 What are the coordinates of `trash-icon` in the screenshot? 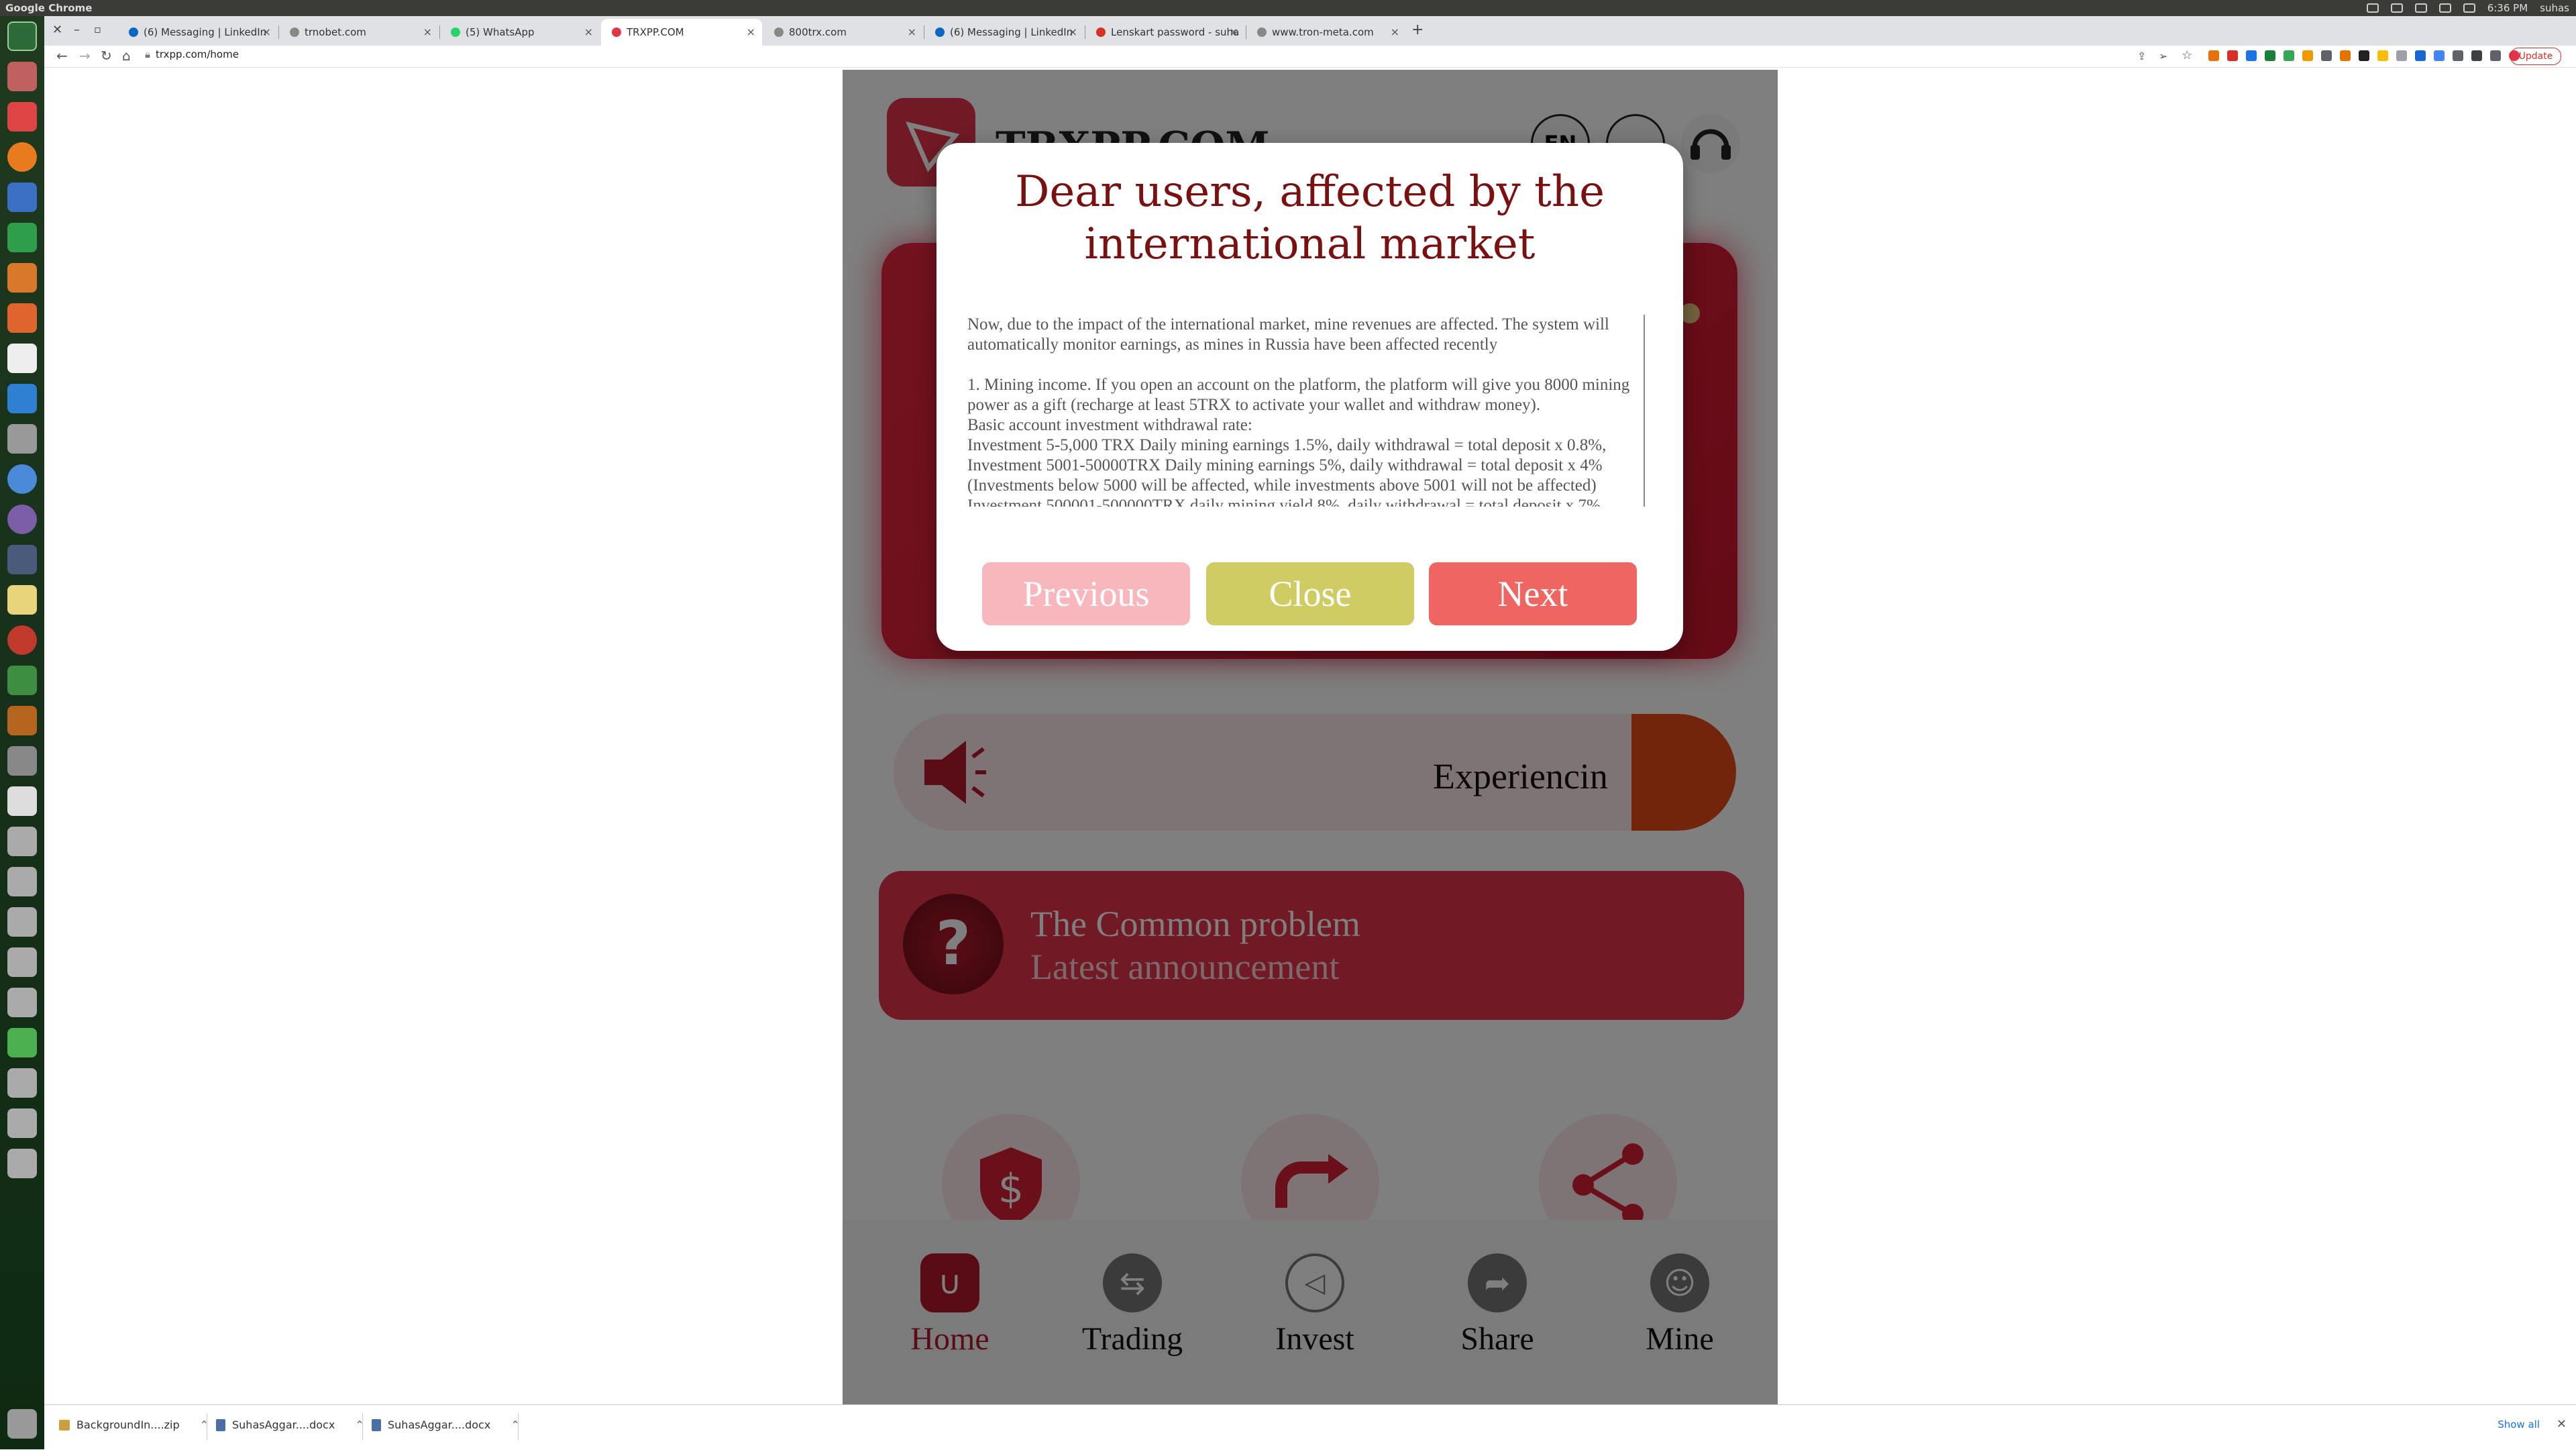 It's located at (22, 1424).